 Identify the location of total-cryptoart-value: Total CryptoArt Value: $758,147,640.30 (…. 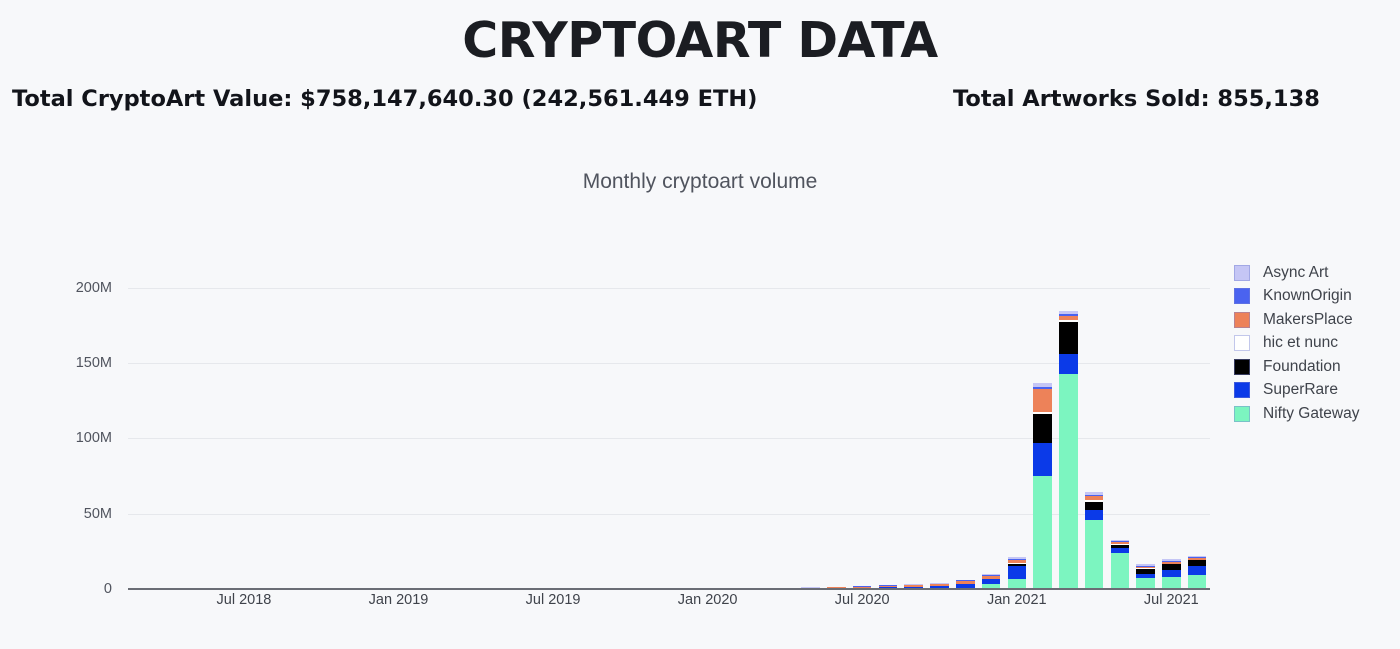
(385, 99).